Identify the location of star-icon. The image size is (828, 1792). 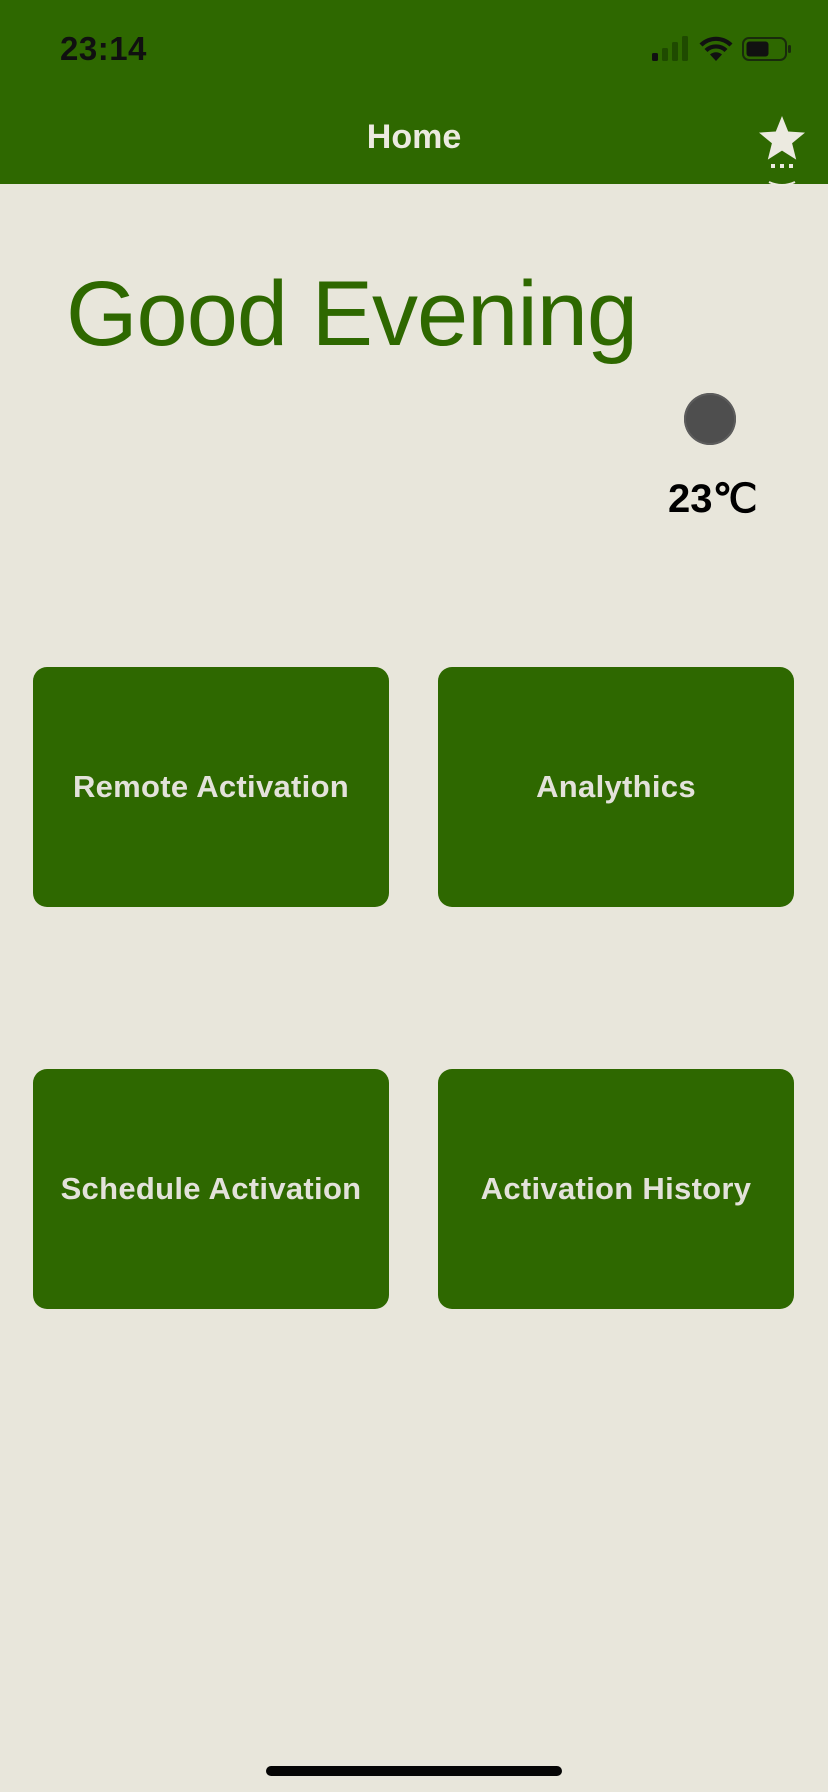
(782, 151).